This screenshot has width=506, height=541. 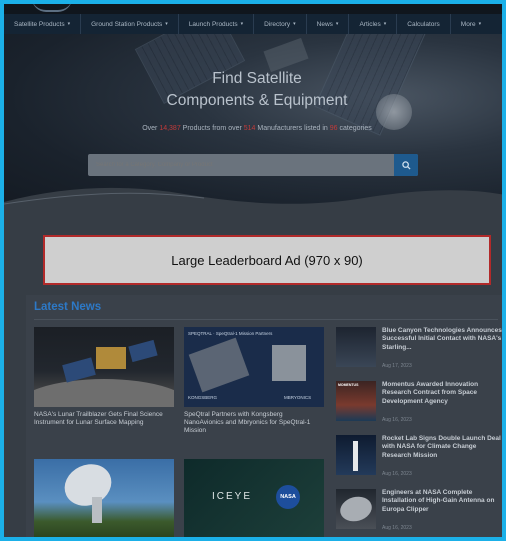 I want to click on news-thumbnail: MOMENTUS, so click(x=356, y=401).